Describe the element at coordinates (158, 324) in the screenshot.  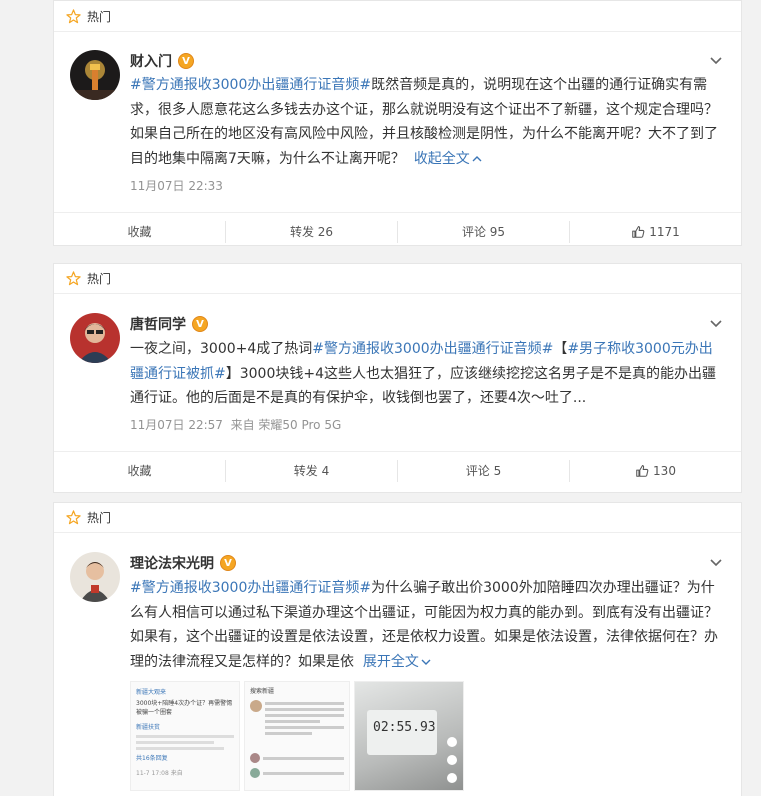
I see `author-name-text: 唐哲同学` at that location.